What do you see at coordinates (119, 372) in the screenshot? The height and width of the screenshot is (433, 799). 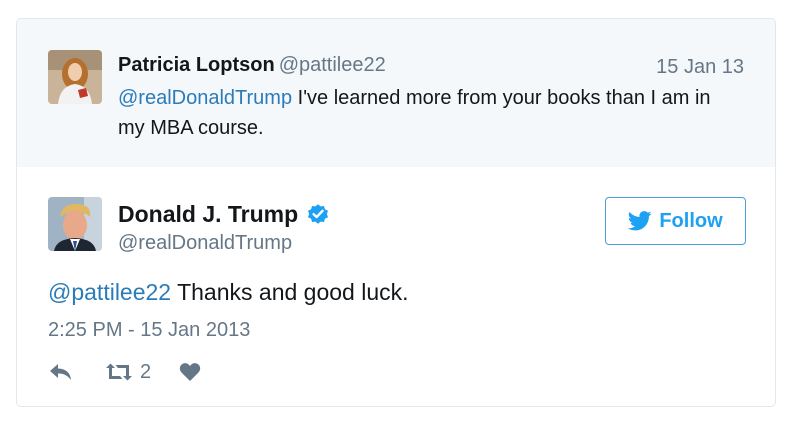 I see `retweet-icon` at bounding box center [119, 372].